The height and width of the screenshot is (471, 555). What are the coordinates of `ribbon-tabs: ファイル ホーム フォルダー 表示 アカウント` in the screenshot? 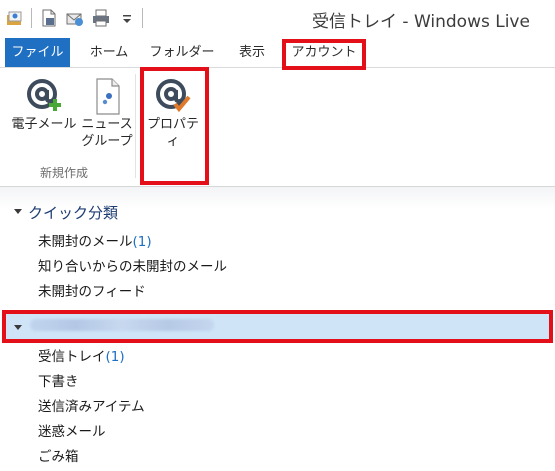 It's located at (277, 53).